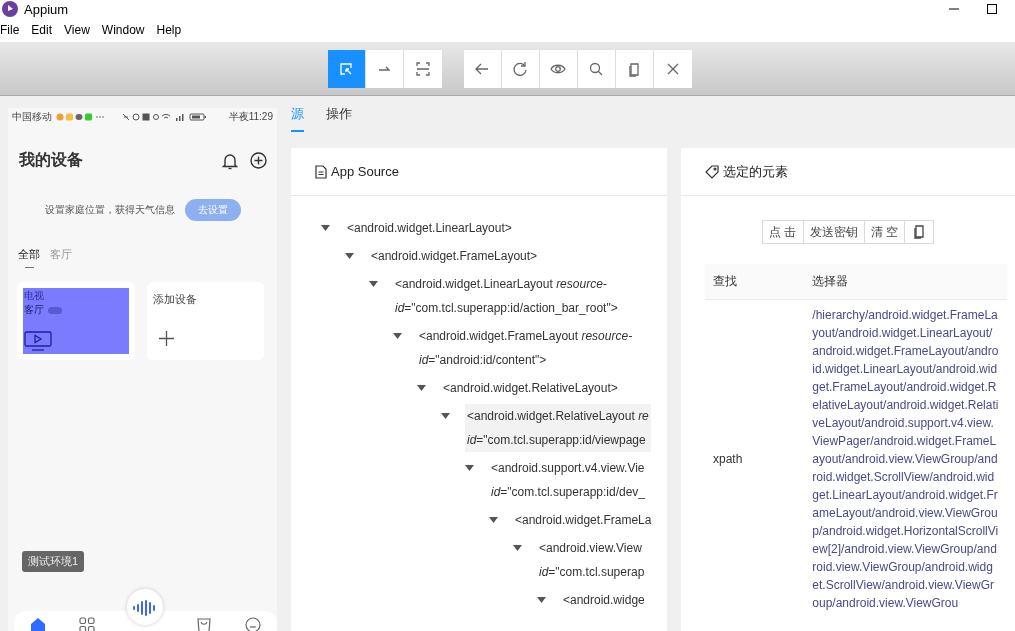 The image size is (1015, 631). What do you see at coordinates (80, 30) in the screenshot?
I see `menu-item: View` at bounding box center [80, 30].